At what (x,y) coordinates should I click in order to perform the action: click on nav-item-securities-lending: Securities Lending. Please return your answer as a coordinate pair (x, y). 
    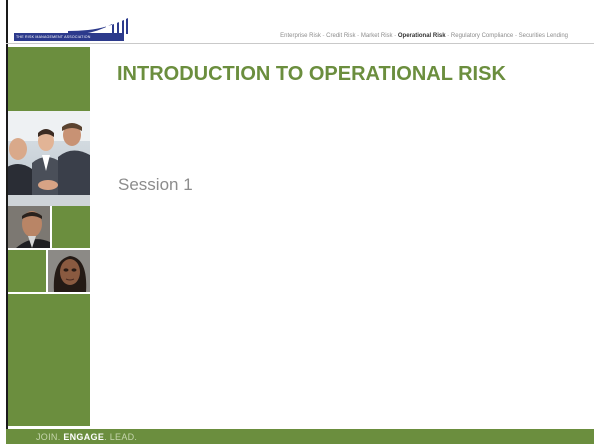
    Looking at the image, I should click on (543, 36).